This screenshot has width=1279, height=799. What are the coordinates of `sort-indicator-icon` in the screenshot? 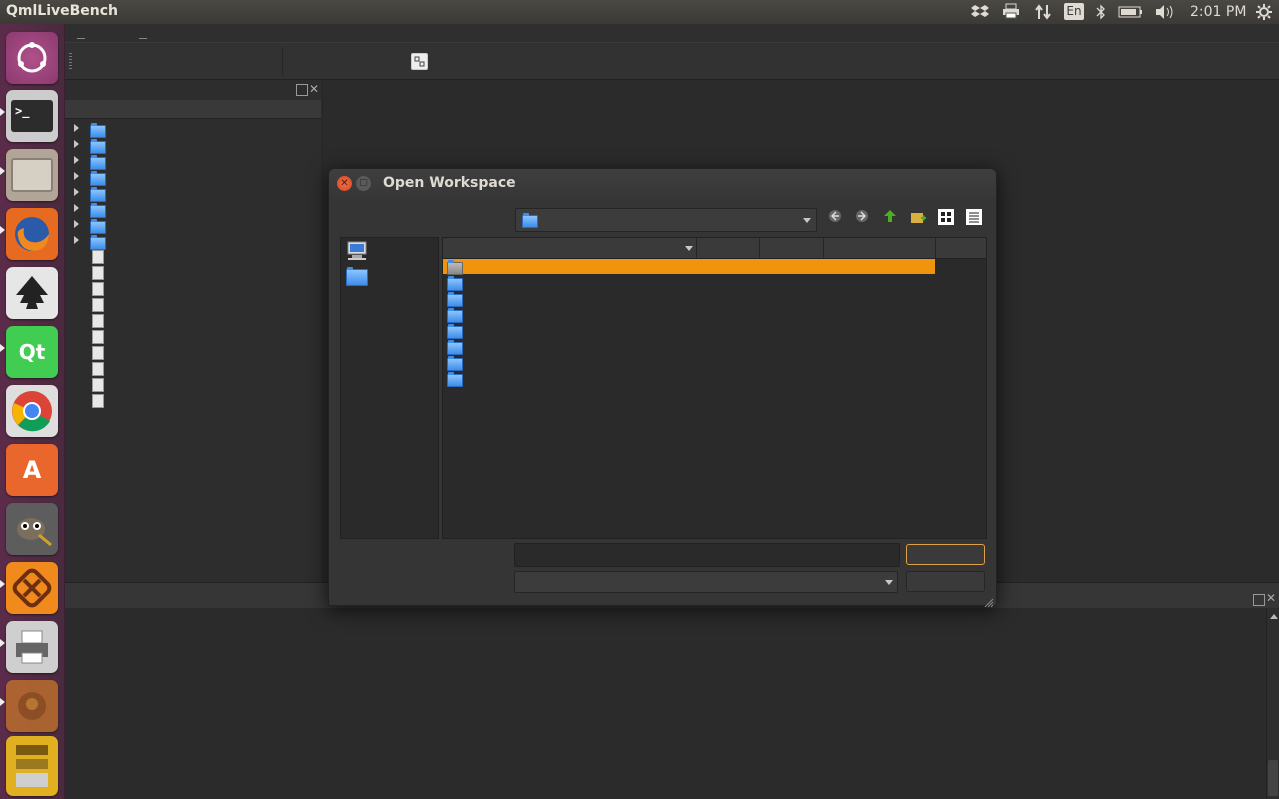 It's located at (689, 248).